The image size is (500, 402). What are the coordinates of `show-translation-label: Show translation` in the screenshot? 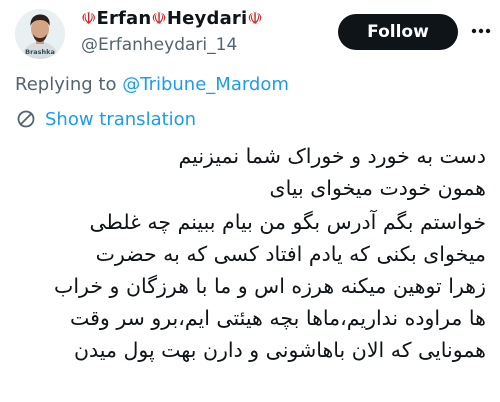 It's located at (121, 119).